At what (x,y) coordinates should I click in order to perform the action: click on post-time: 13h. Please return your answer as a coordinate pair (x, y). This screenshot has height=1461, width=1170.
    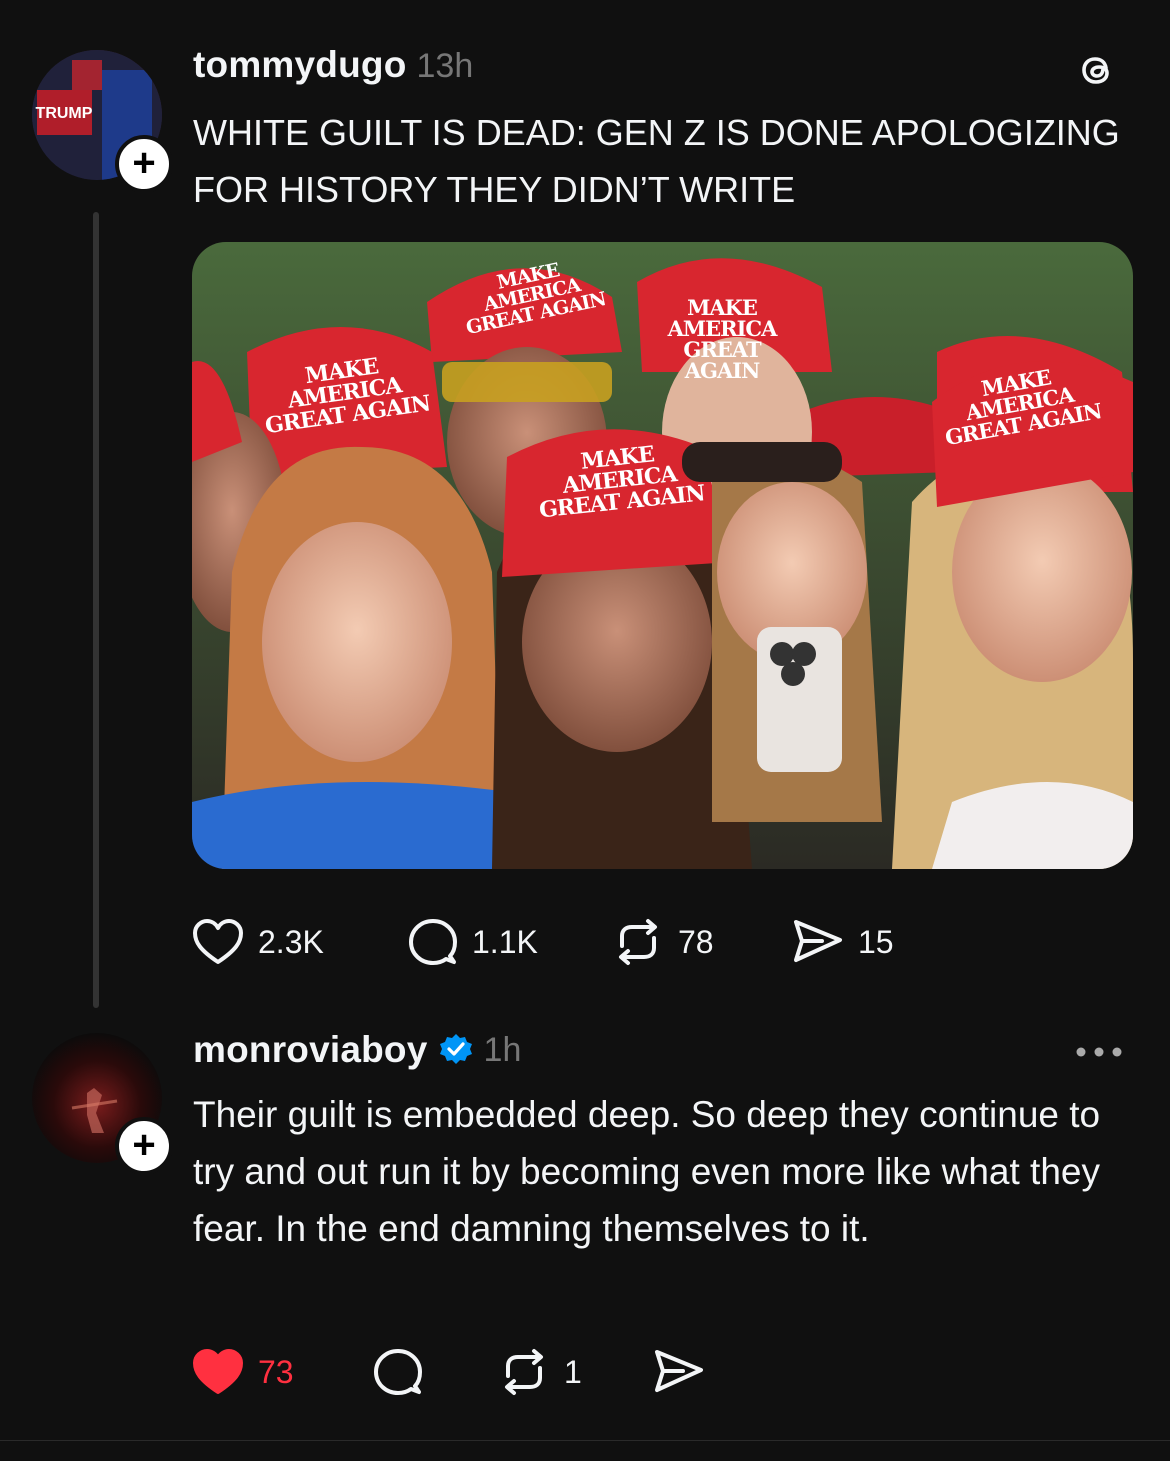
    Looking at the image, I should click on (445, 66).